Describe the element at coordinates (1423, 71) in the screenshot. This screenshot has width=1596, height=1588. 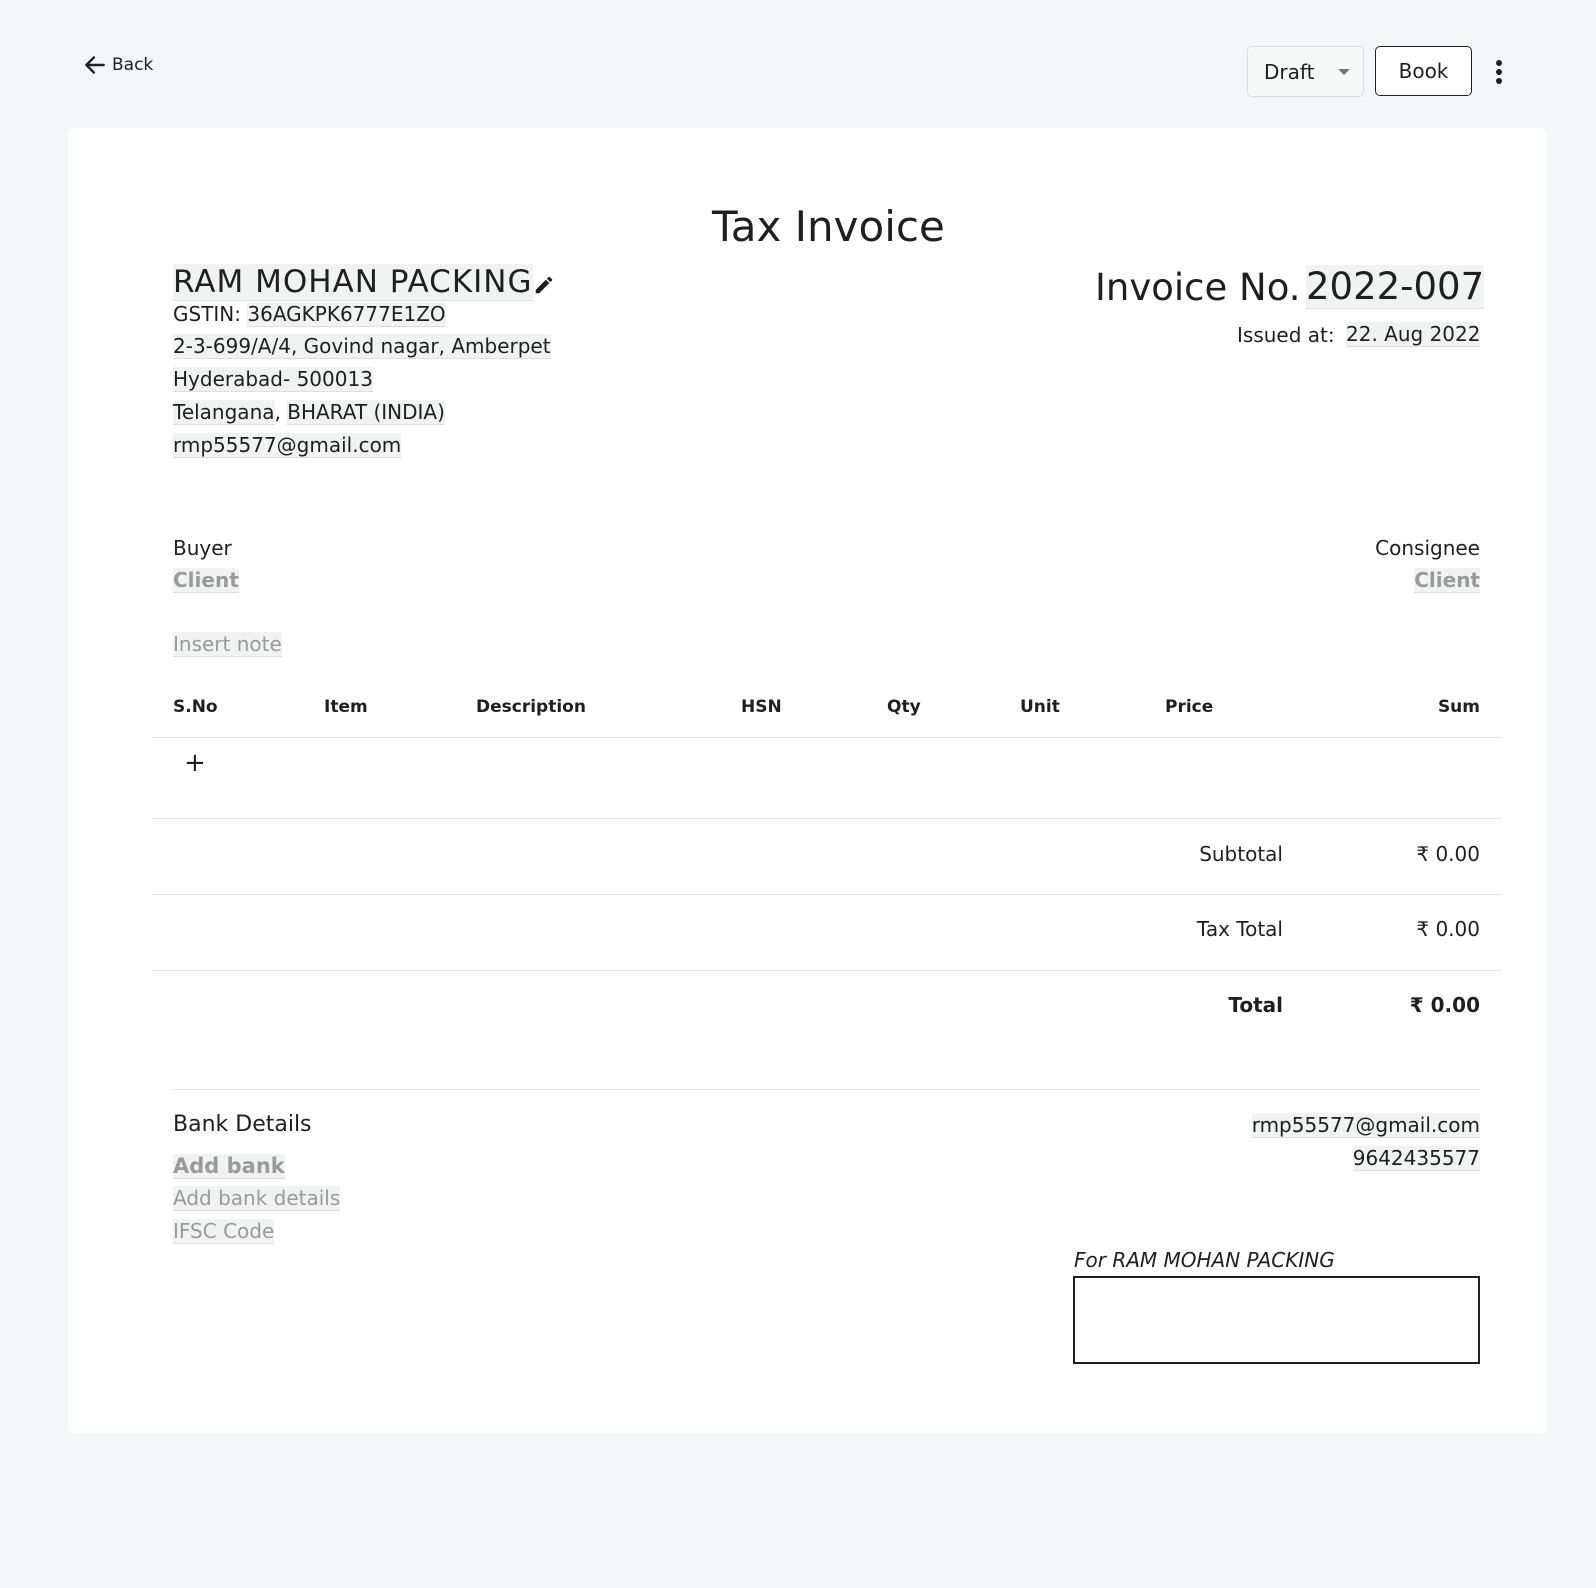
I see `book-button: Book` at that location.